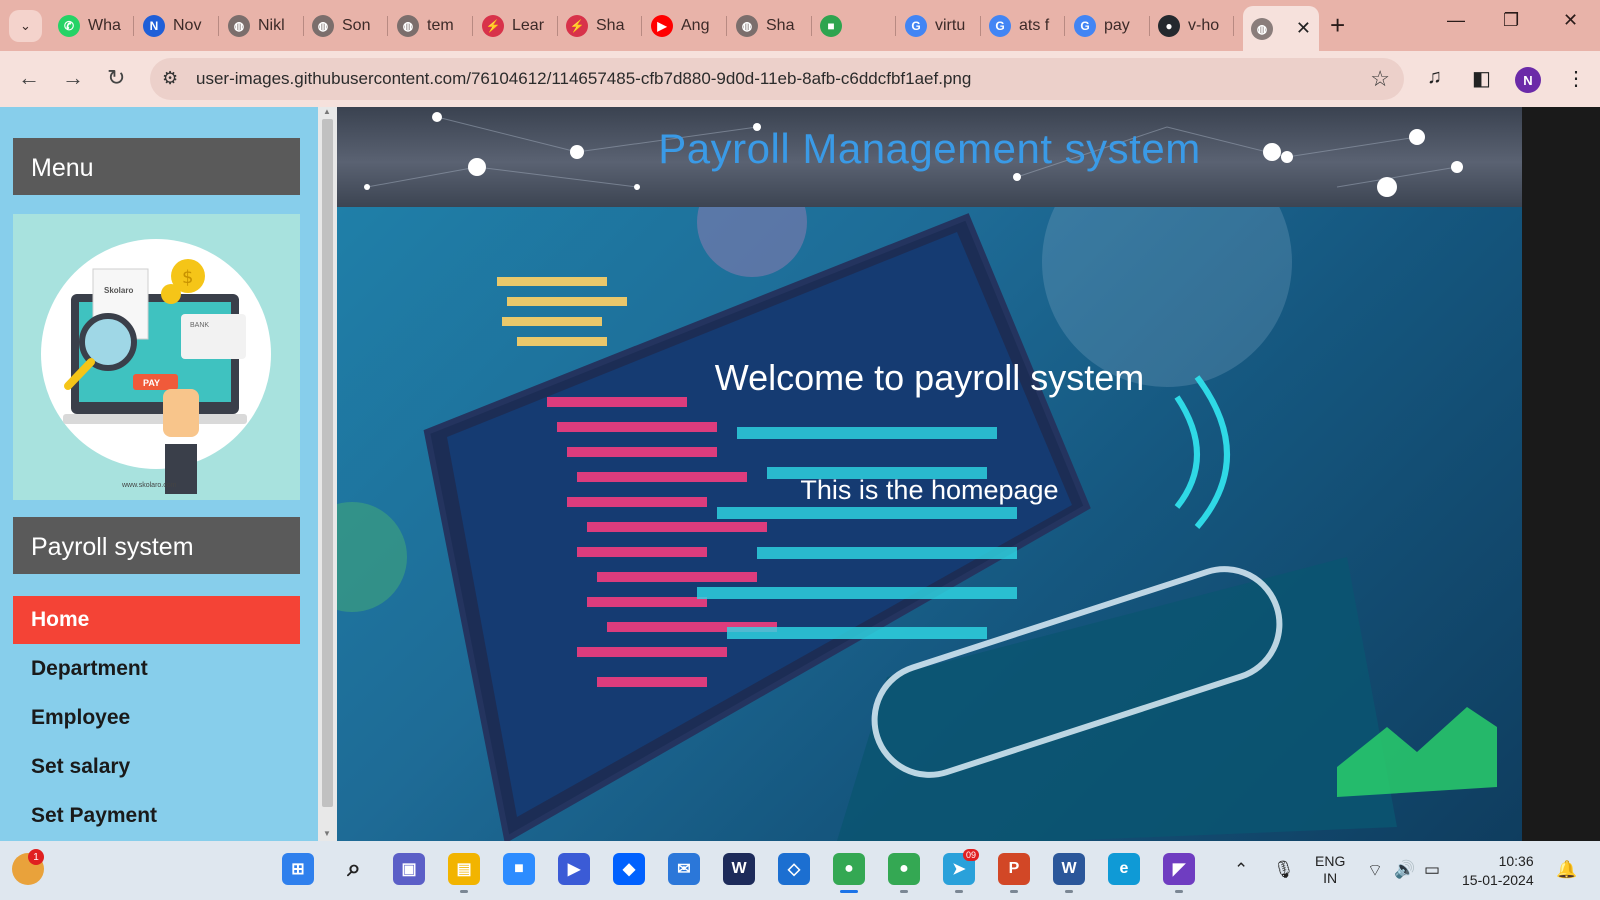  I want to click on browser-tab: ● v-ho, so click(1192, 26).